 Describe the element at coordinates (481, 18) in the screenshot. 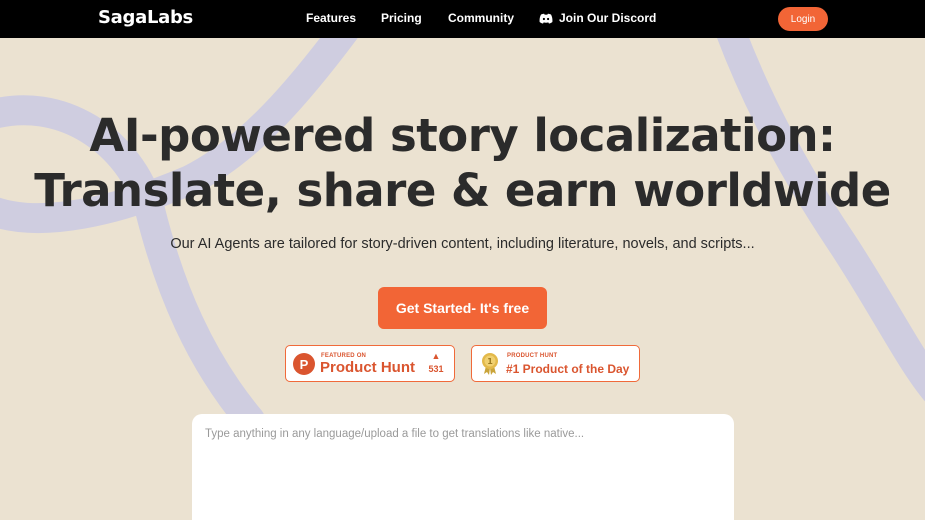

I see `nav-link-community: Community` at that location.